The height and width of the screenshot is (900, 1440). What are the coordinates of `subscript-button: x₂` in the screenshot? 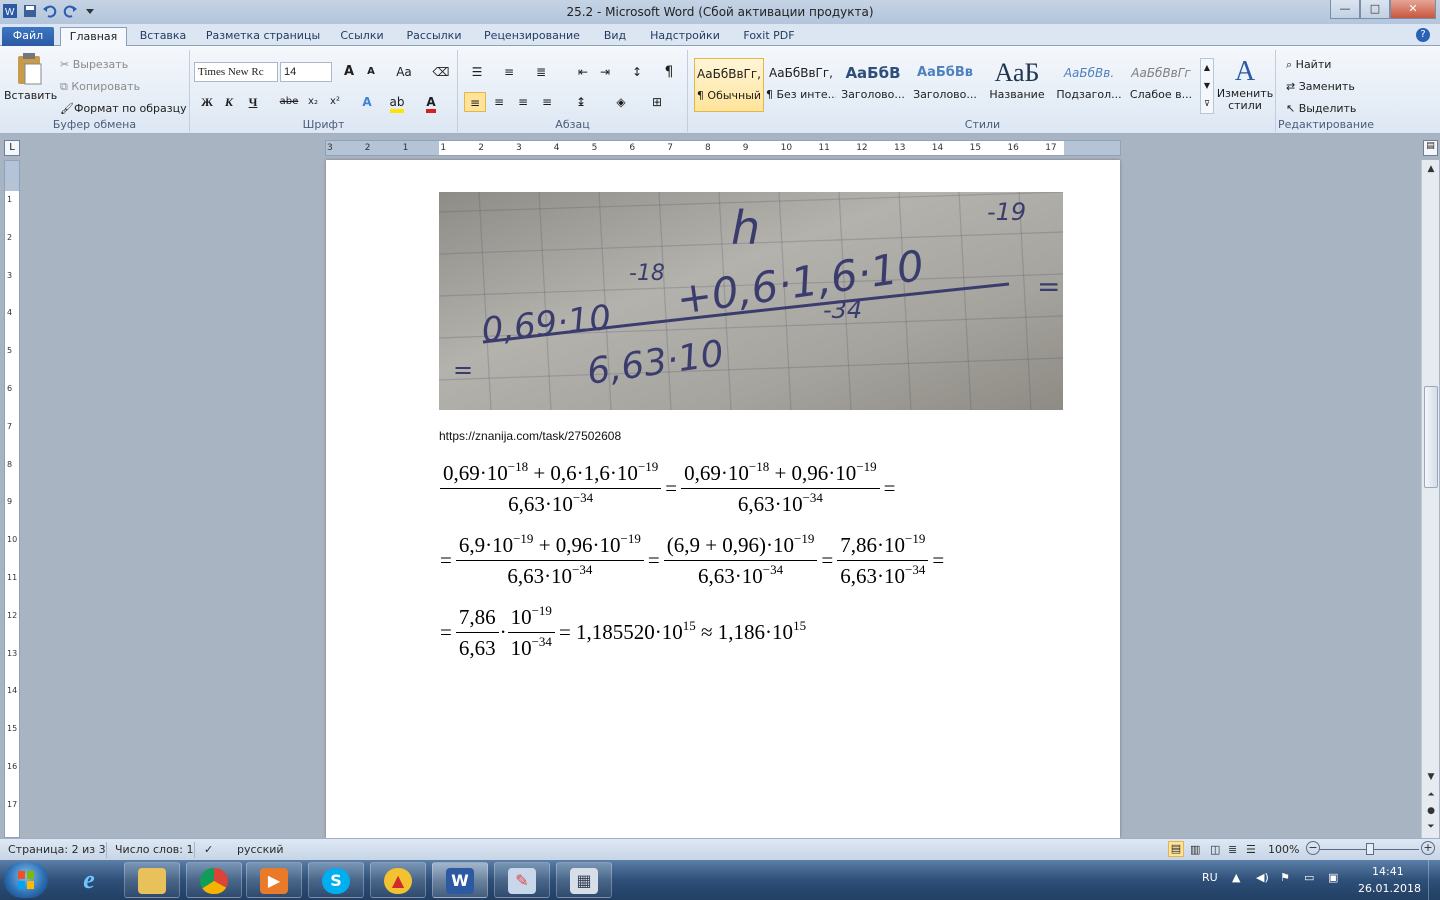 It's located at (313, 102).